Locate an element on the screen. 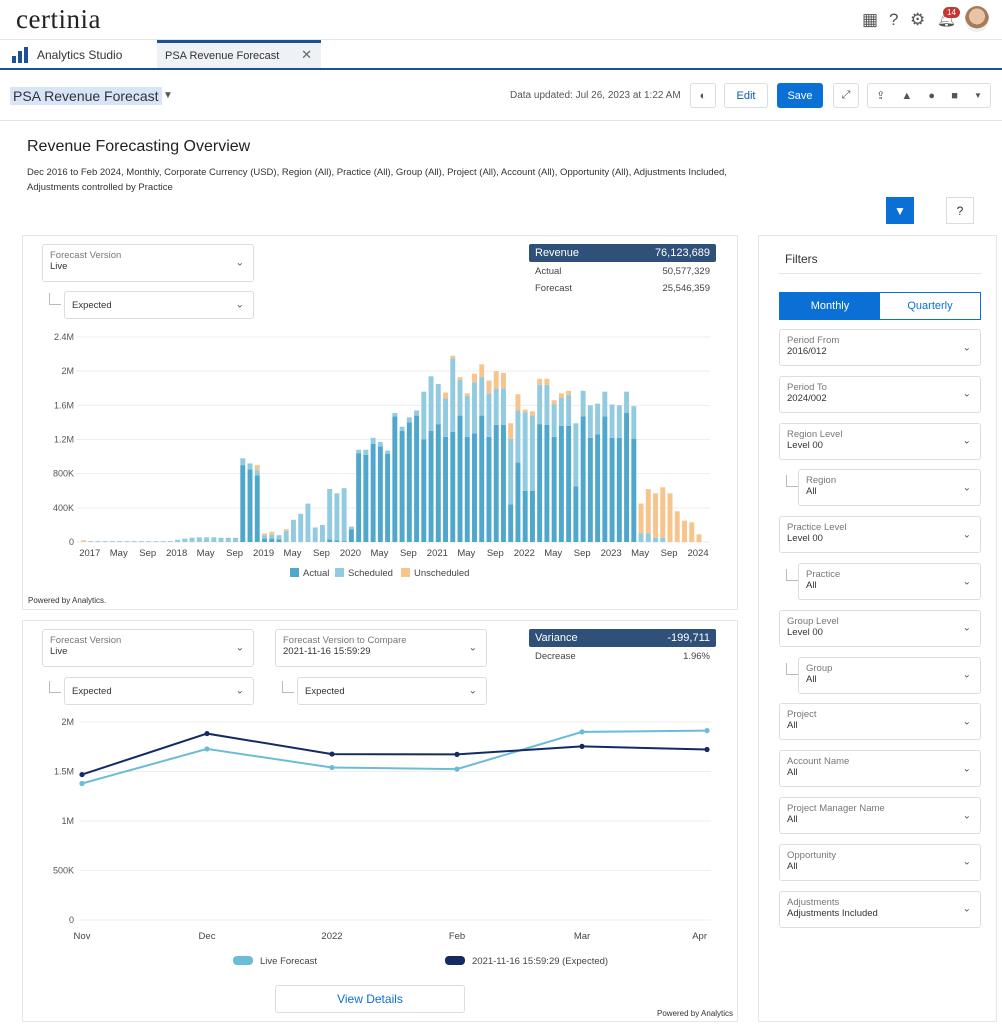  fullscreen-button: ⤢ is located at coordinates (846, 95).